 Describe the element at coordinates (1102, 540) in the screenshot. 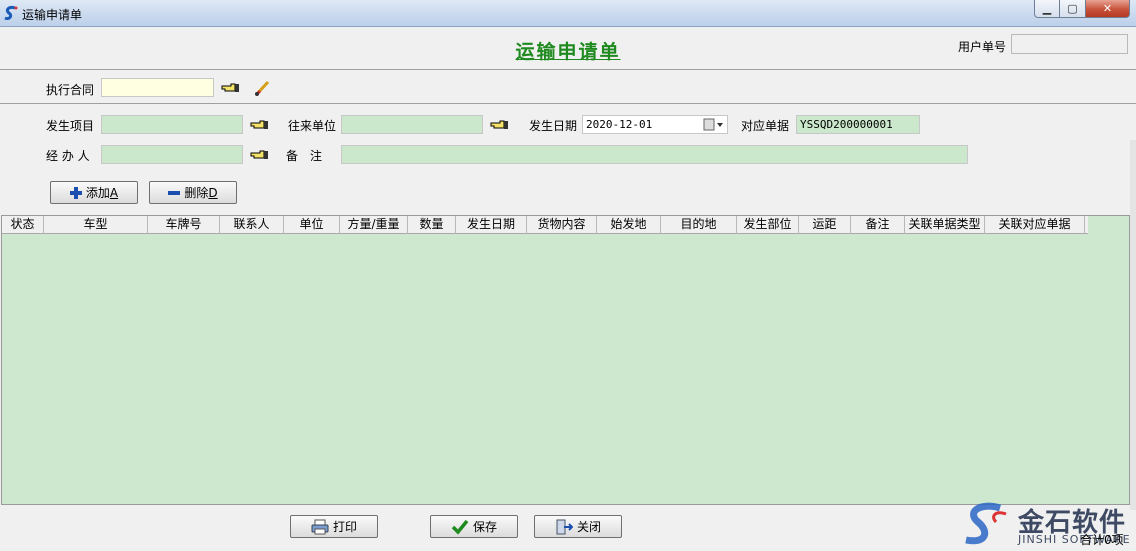

I see `total-count: 合计0项` at that location.